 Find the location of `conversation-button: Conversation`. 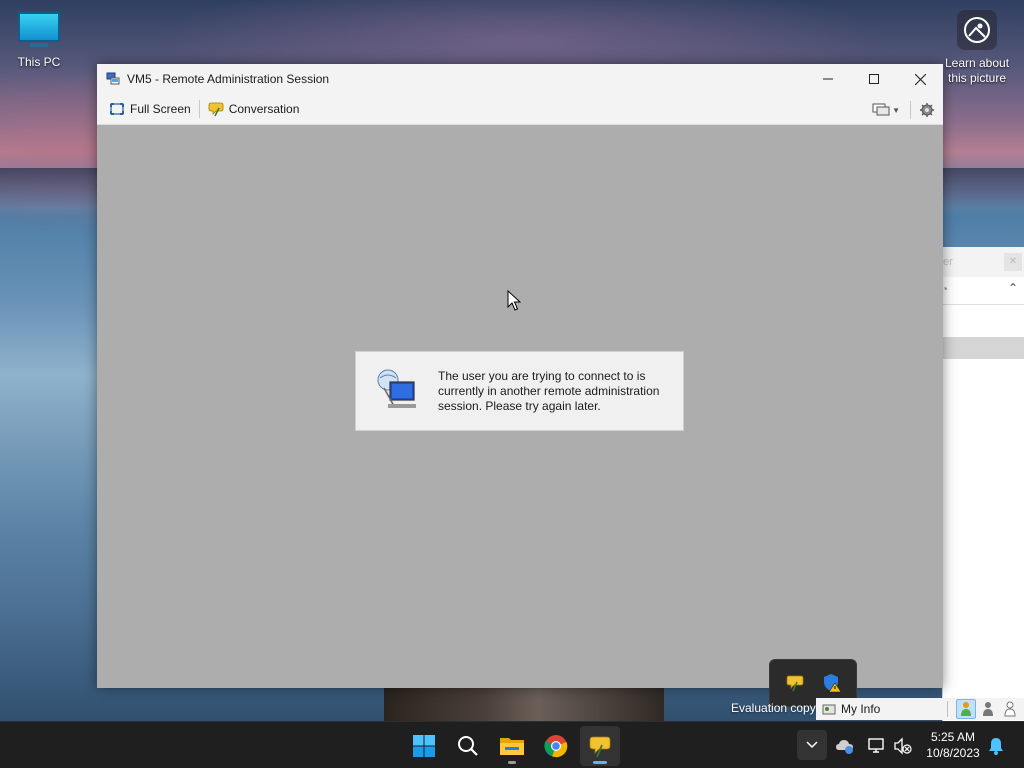

conversation-button: Conversation is located at coordinates (254, 109).